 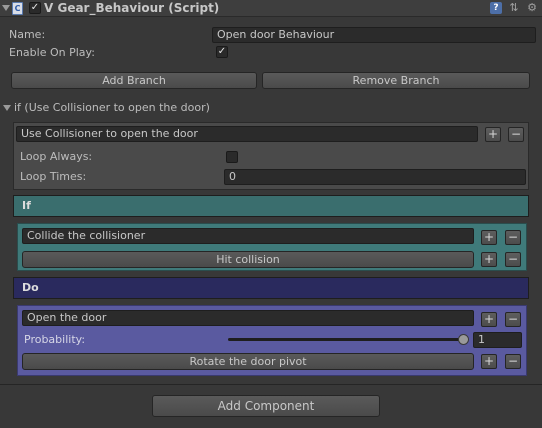 I want to click on probability-slider-track, so click(x=348, y=339).